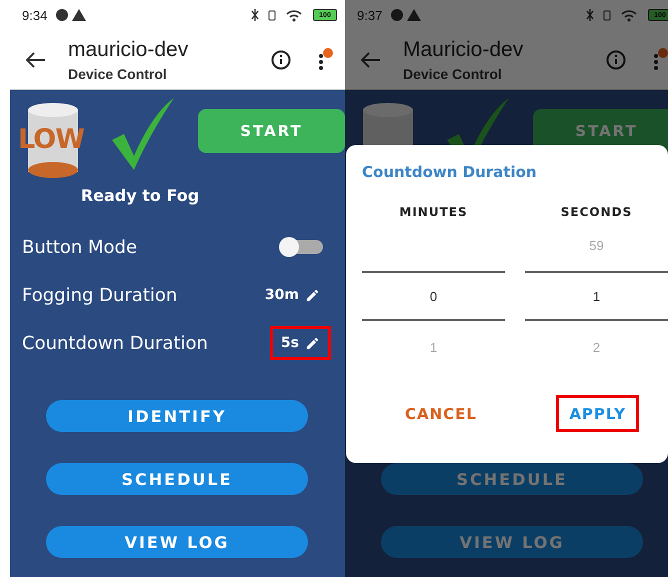 The height and width of the screenshot is (577, 668). Describe the element at coordinates (369, 15) in the screenshot. I see `status-time: 9:37` at that location.